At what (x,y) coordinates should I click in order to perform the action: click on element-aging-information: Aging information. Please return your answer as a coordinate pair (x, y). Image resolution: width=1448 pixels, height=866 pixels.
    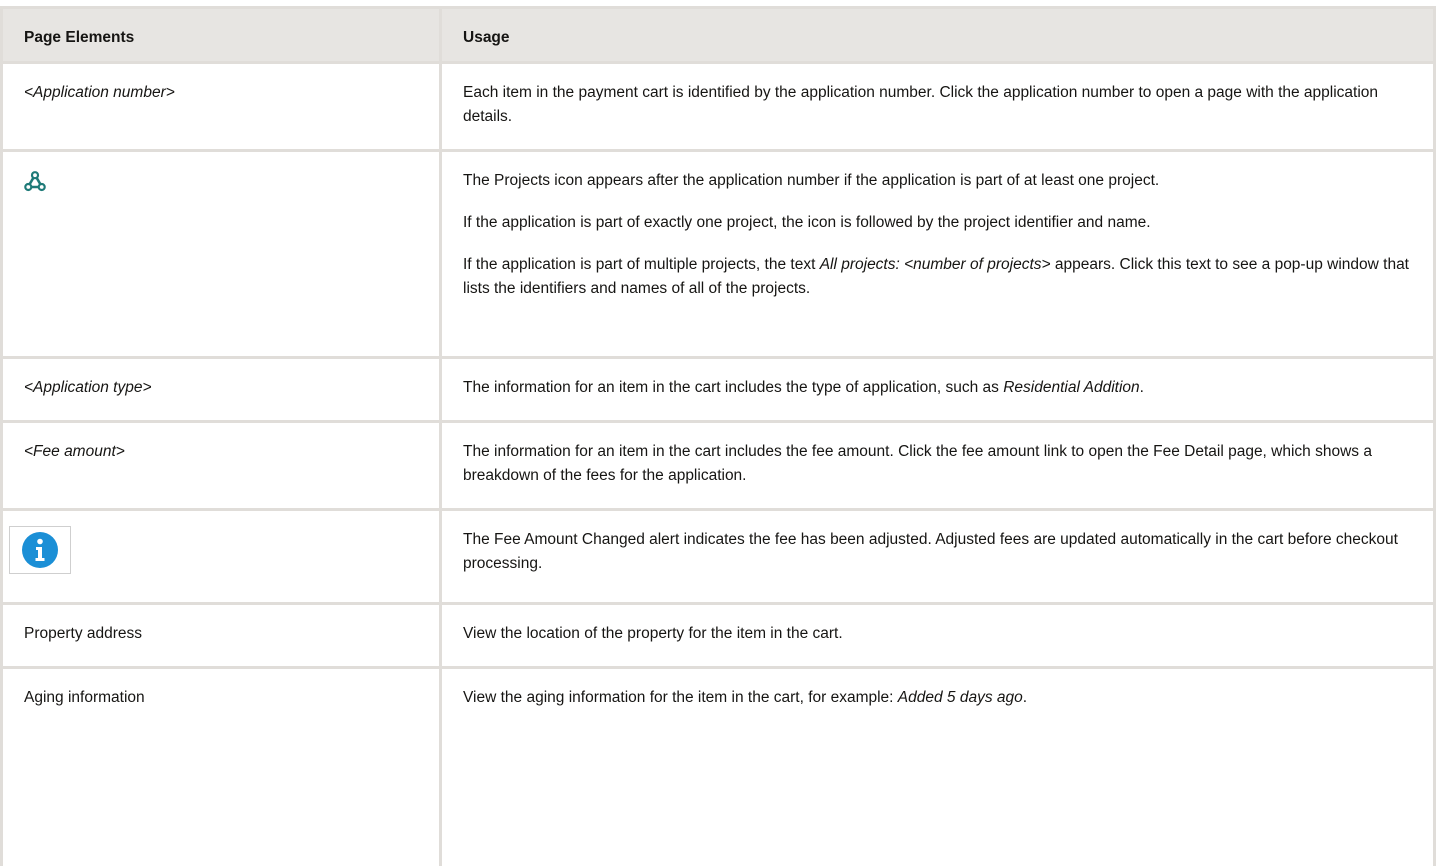
    Looking at the image, I should click on (219, 766).